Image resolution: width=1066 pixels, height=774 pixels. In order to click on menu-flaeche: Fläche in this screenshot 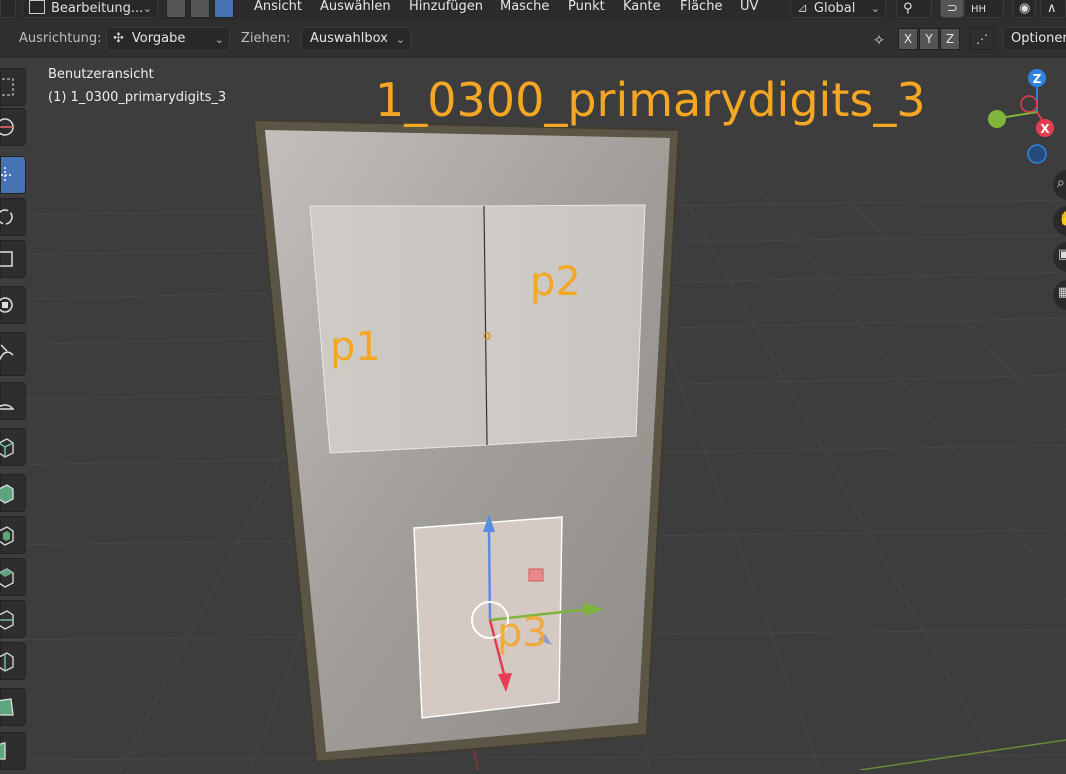, I will do `click(701, 8)`.